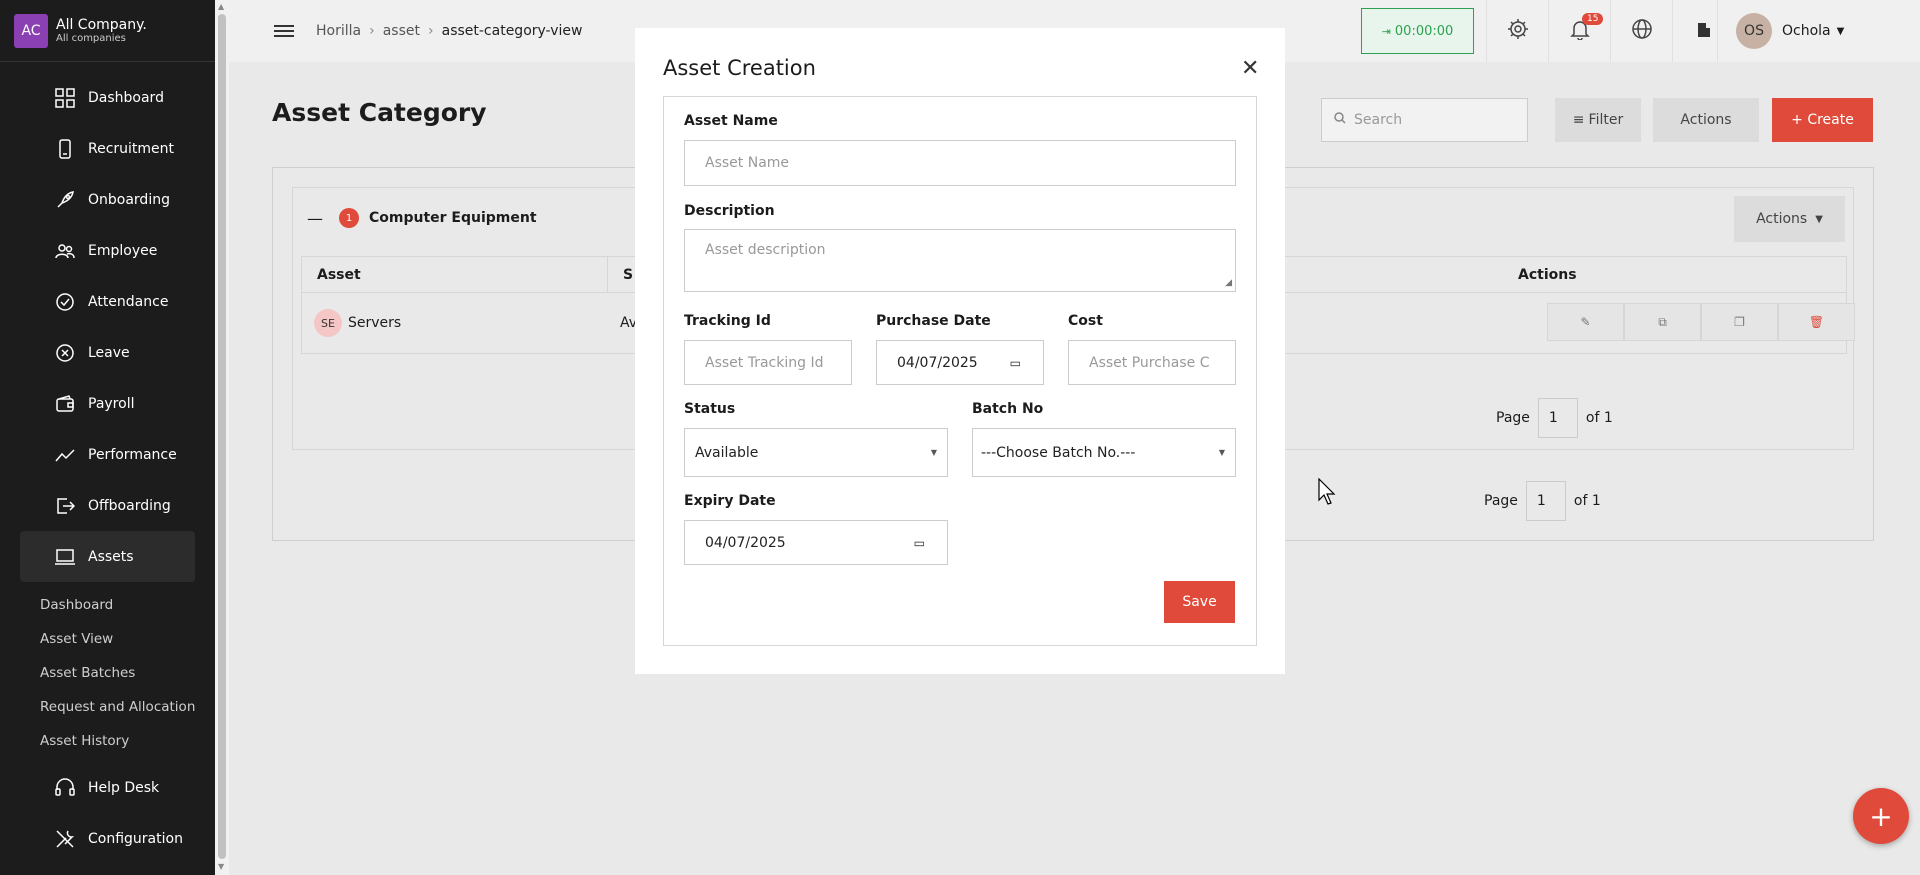  Describe the element at coordinates (401, 31) in the screenshot. I see `breadcrumb-item: asset` at that location.